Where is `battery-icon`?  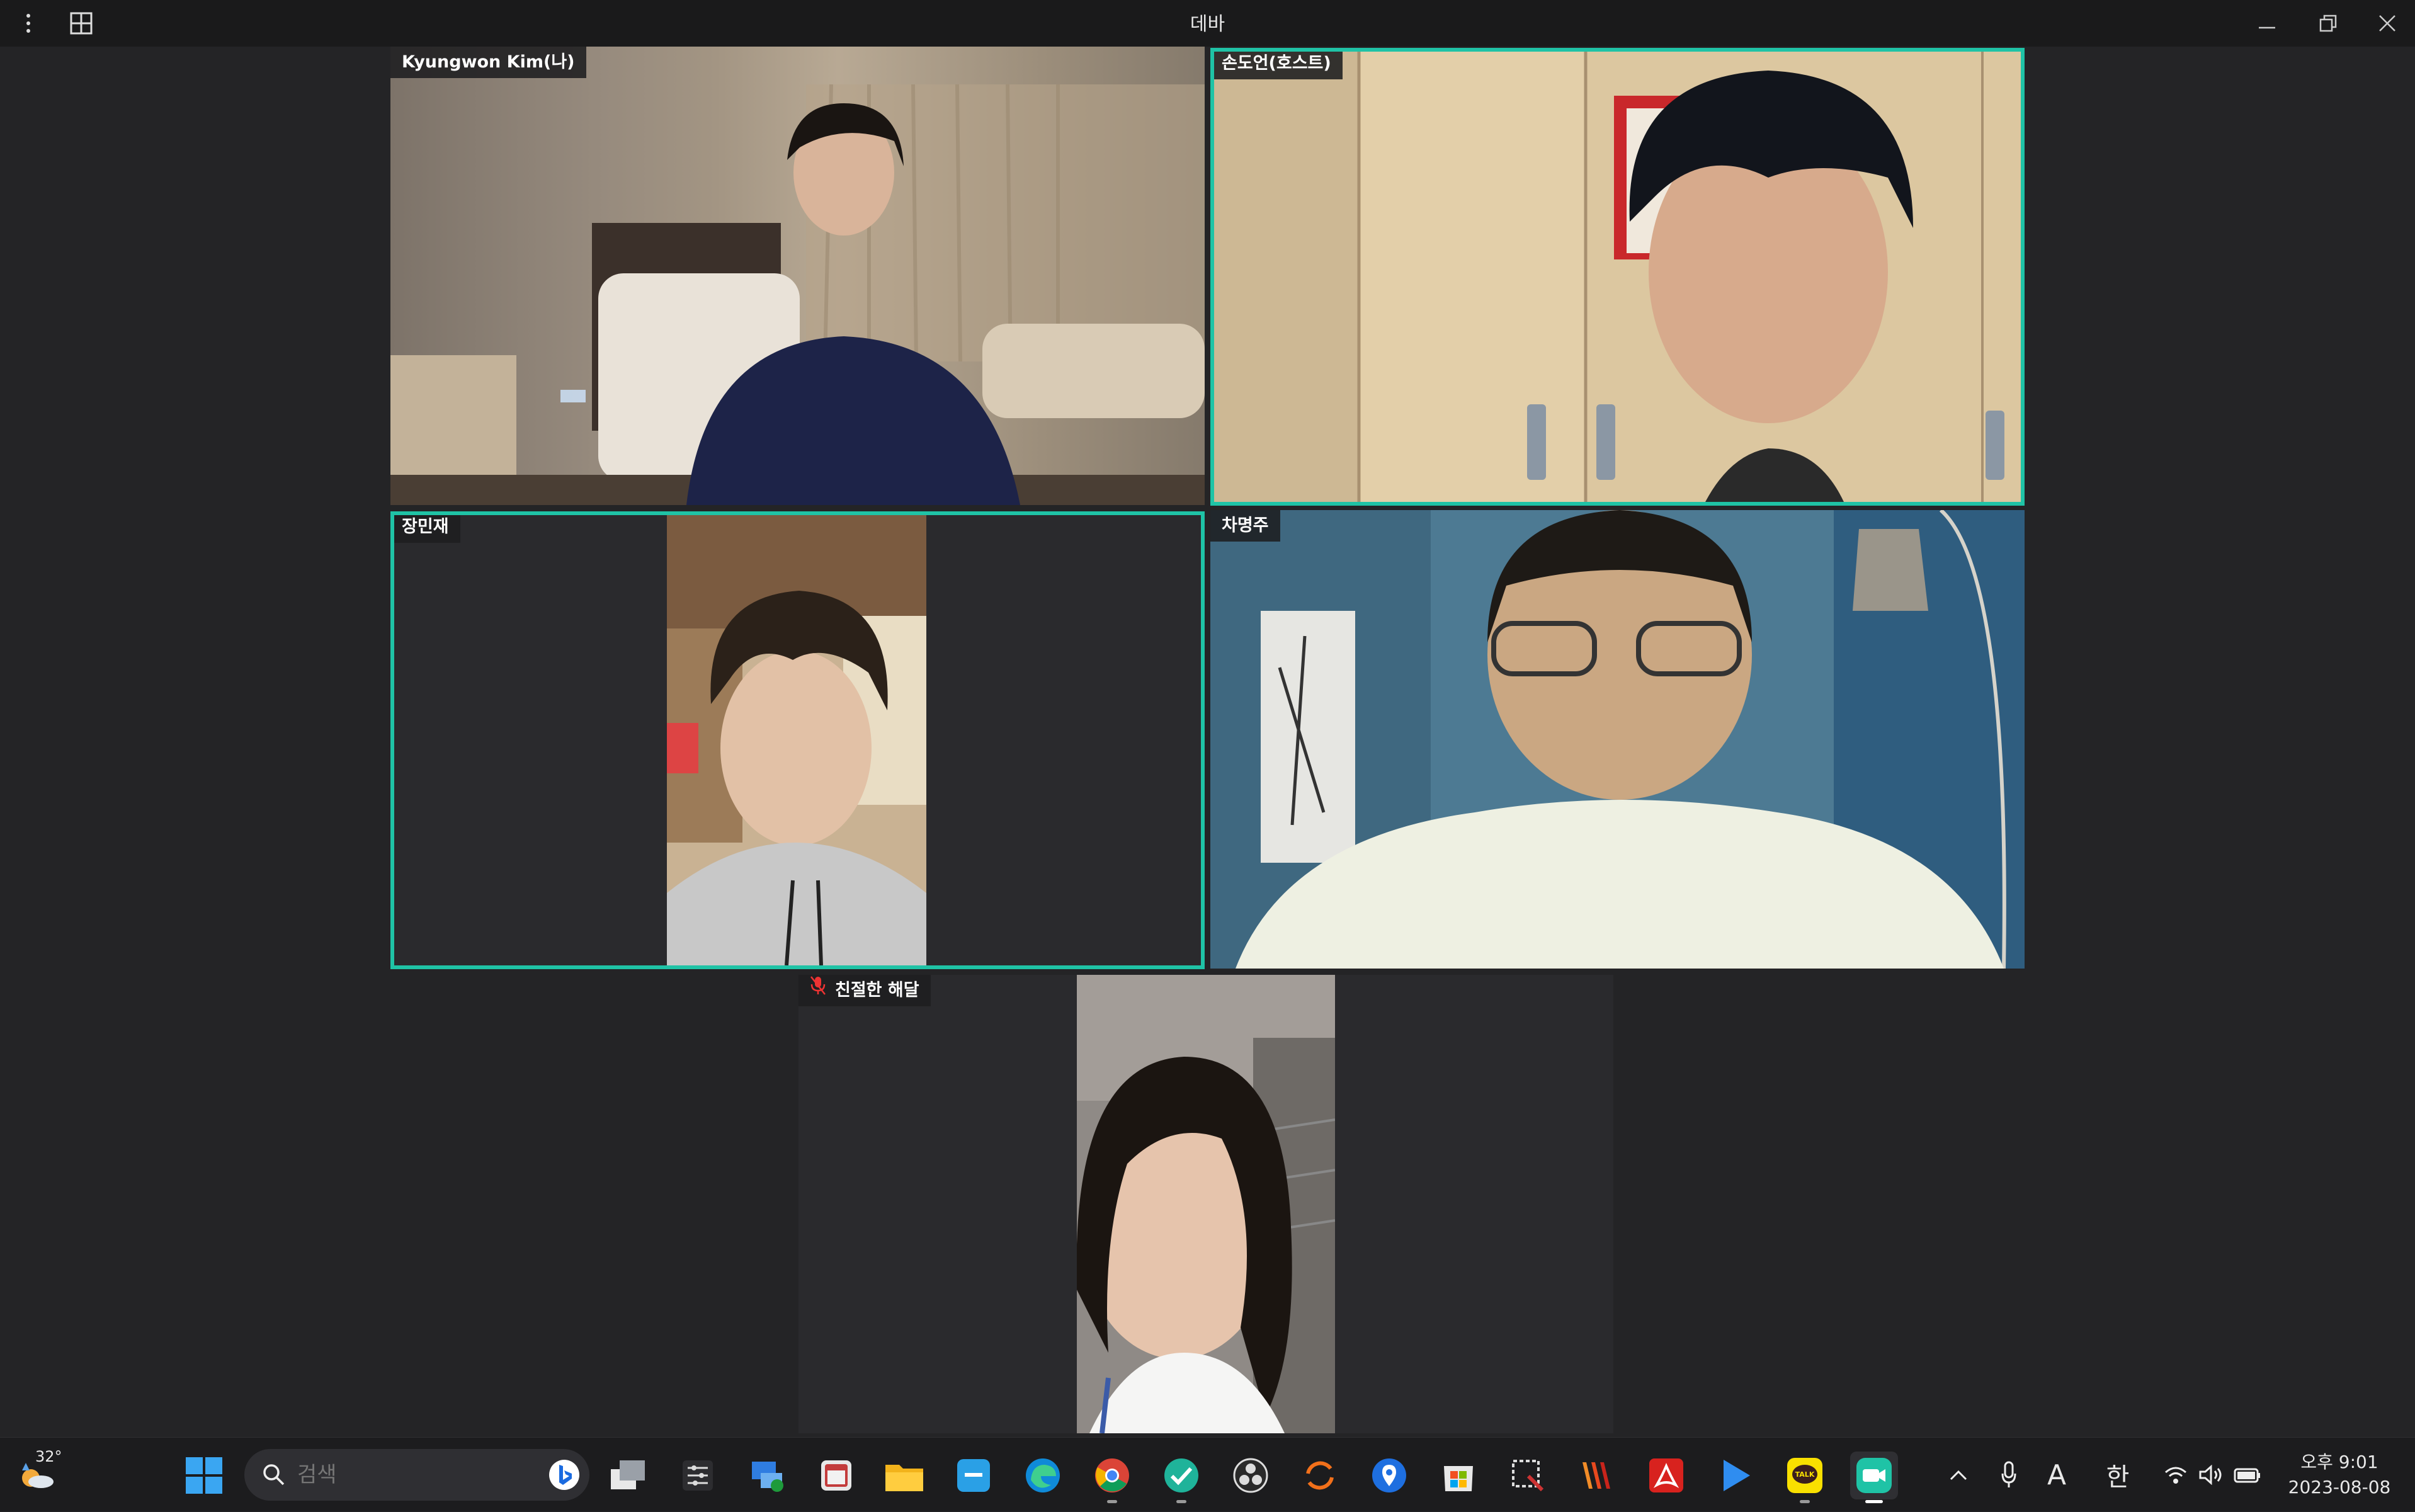 battery-icon is located at coordinates (2247, 1475).